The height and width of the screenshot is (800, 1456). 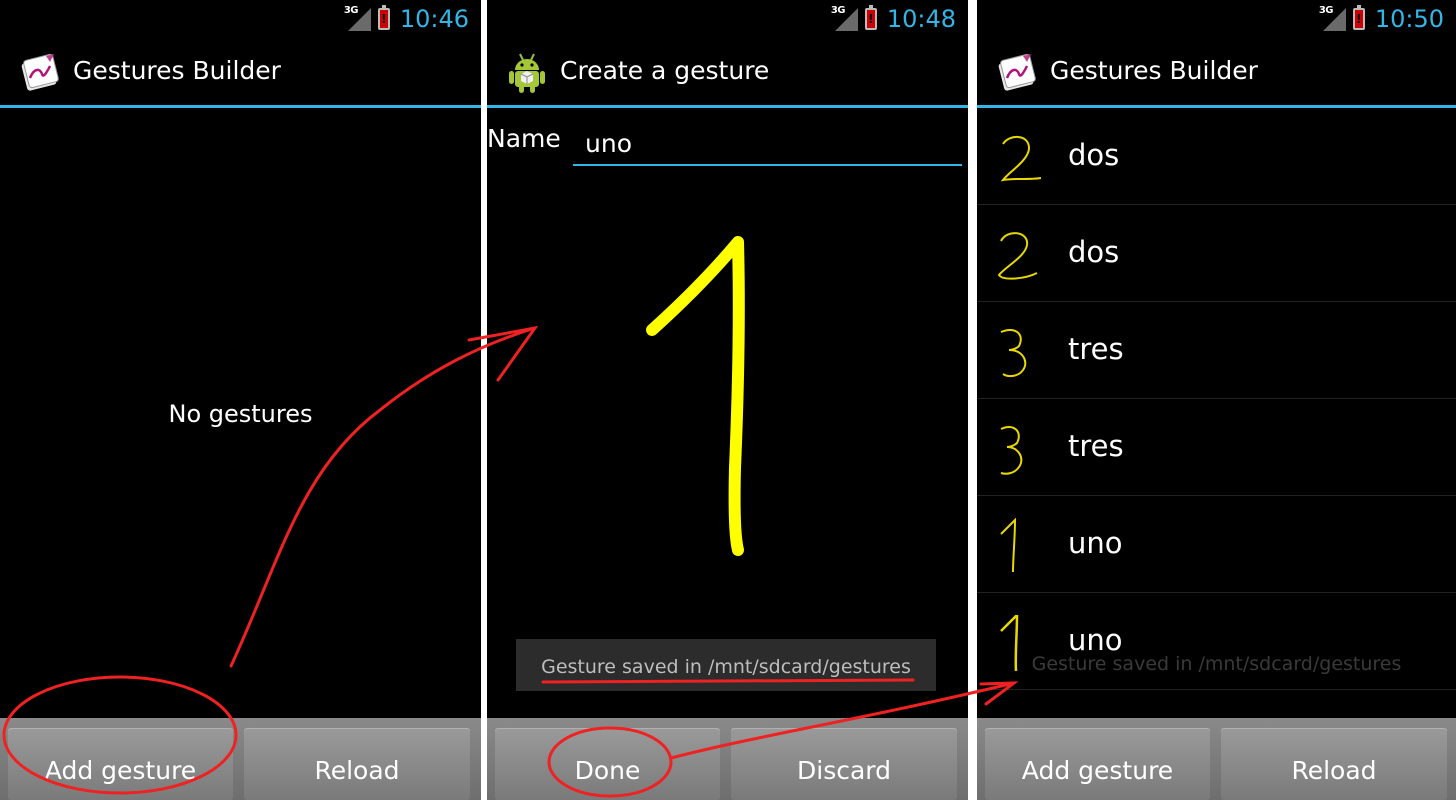 I want to click on action-bar: Create a gesture, so click(x=727, y=73).